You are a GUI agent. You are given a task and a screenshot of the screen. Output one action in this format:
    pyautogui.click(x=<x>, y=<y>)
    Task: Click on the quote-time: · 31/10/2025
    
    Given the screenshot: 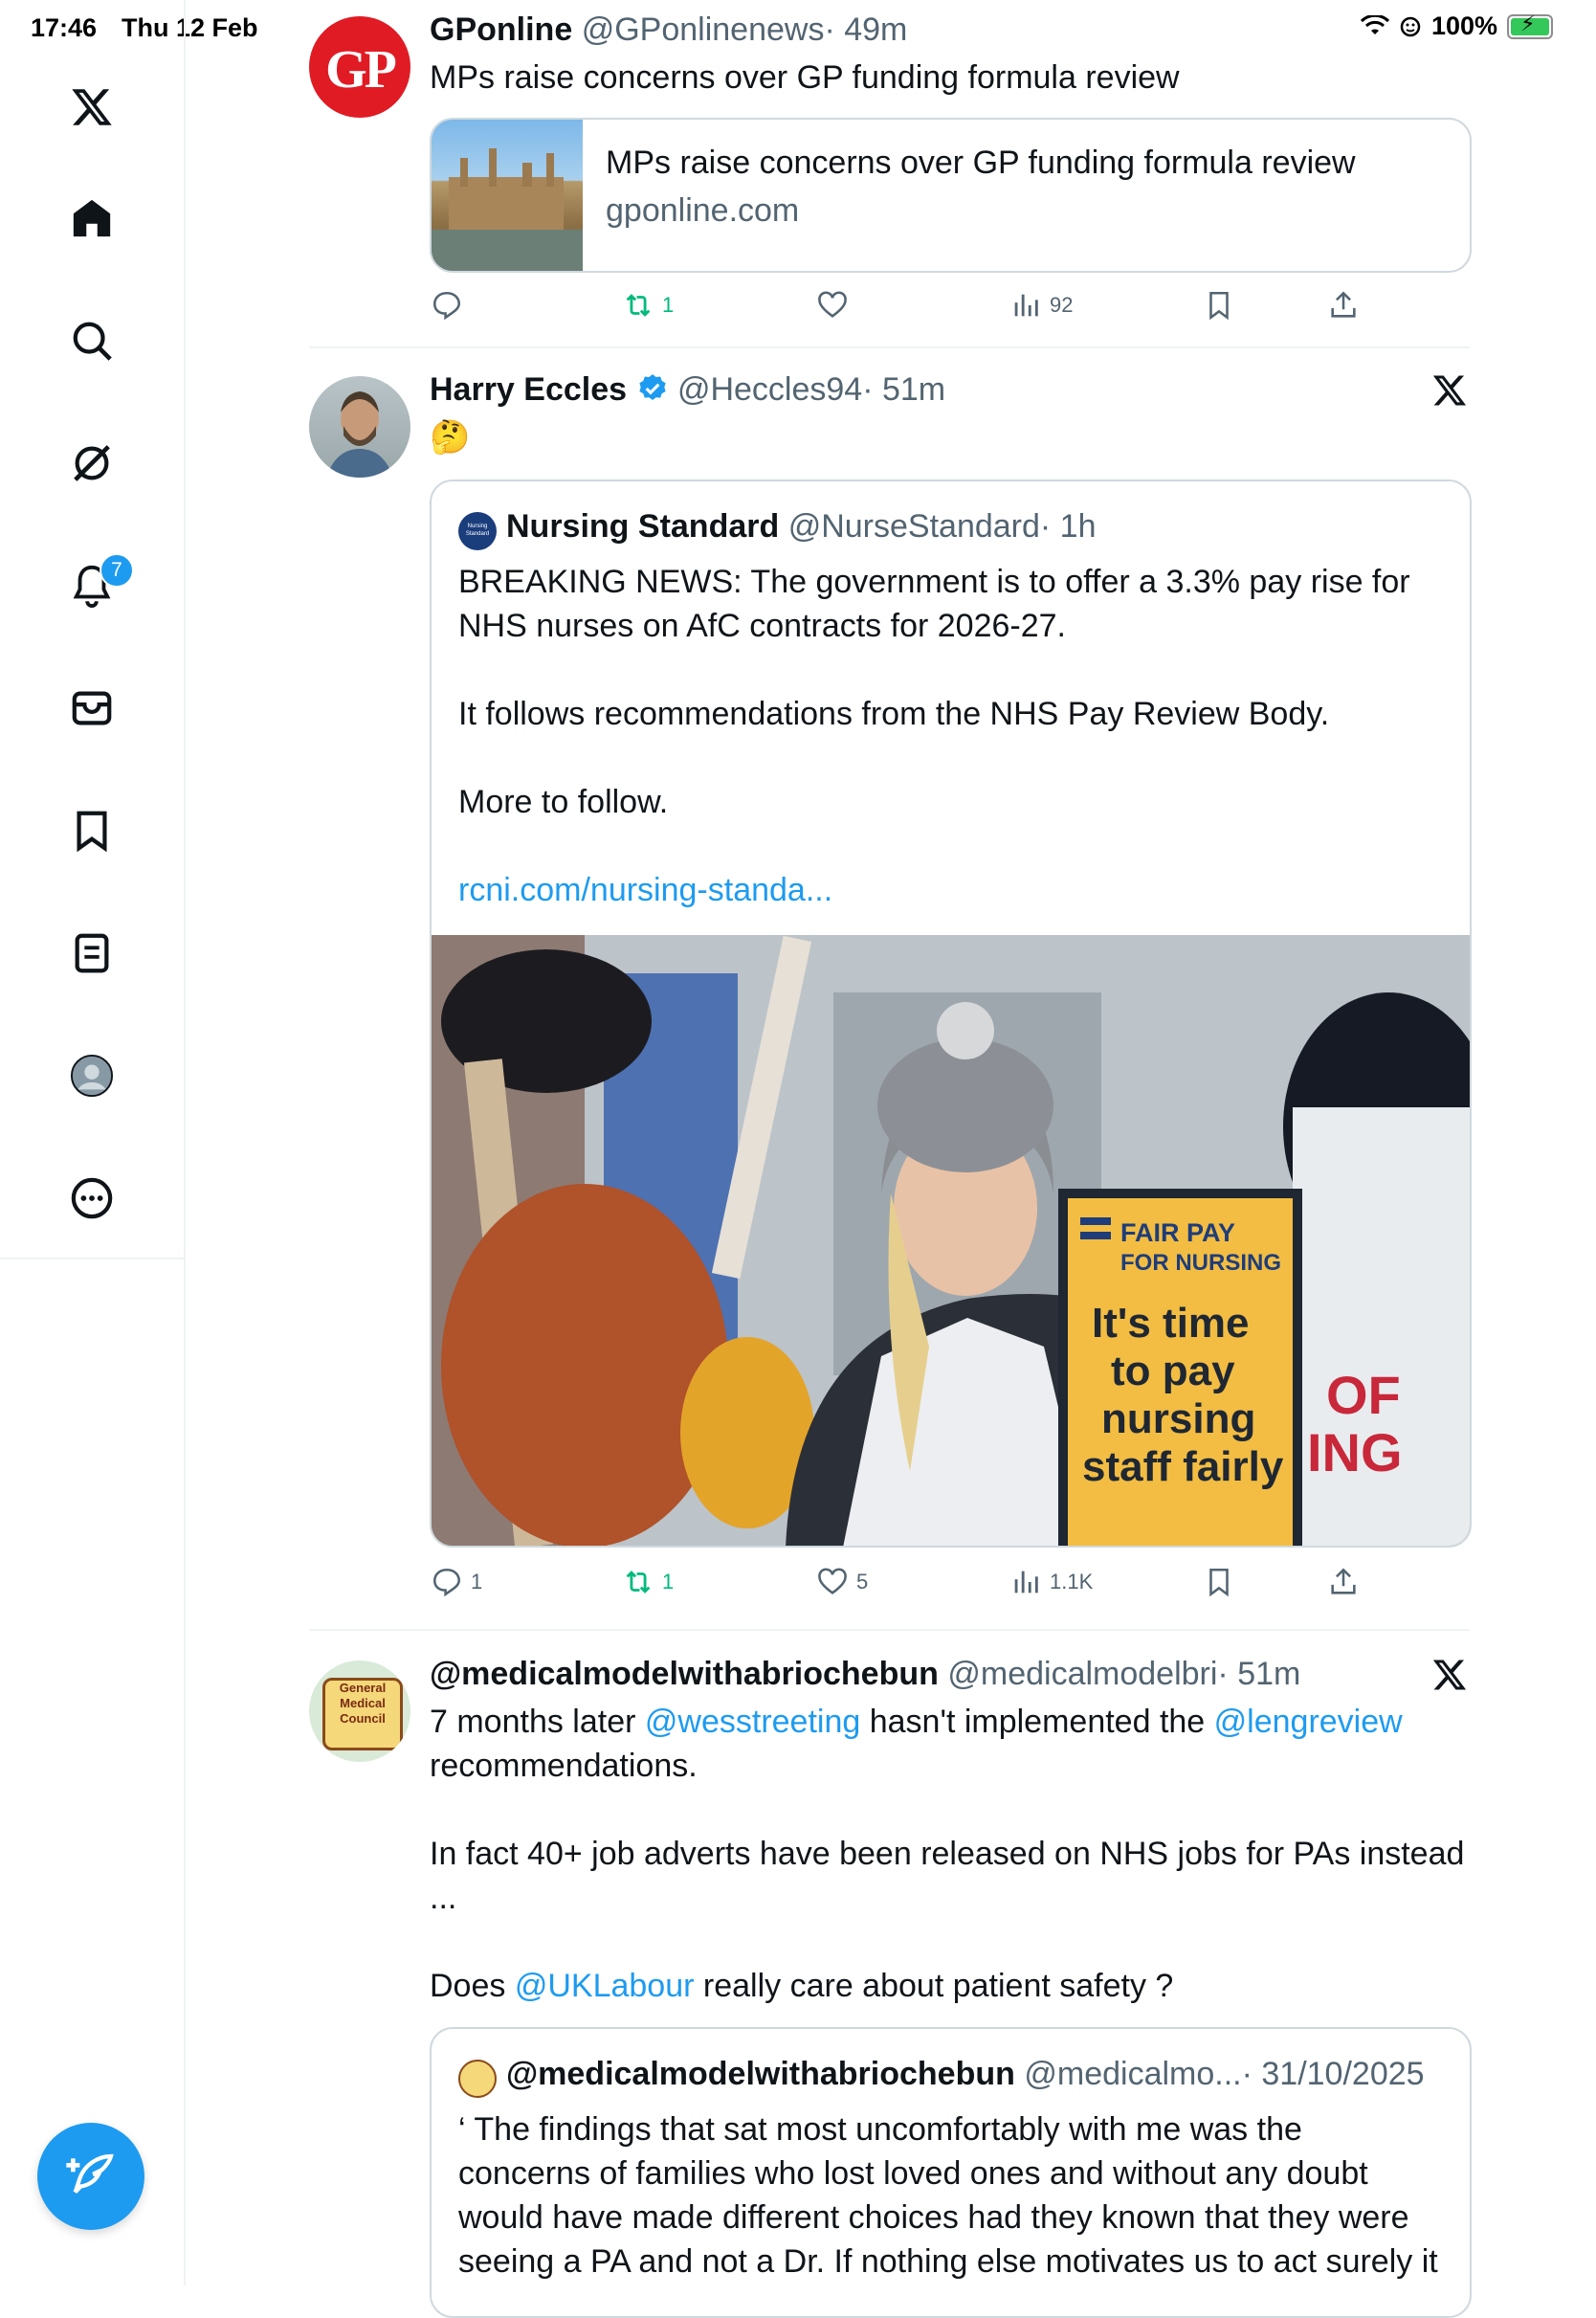 What is the action you would take?
    pyautogui.click(x=1333, y=2074)
    